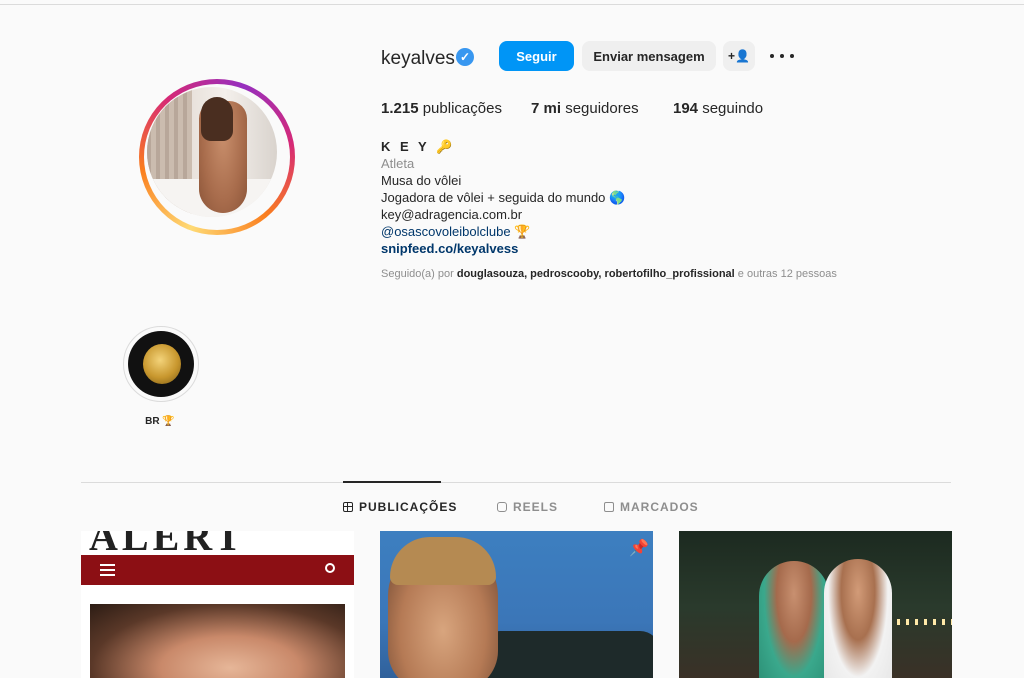 This screenshot has height=683, width=1024. I want to click on active-tab-indicator, so click(392, 482).